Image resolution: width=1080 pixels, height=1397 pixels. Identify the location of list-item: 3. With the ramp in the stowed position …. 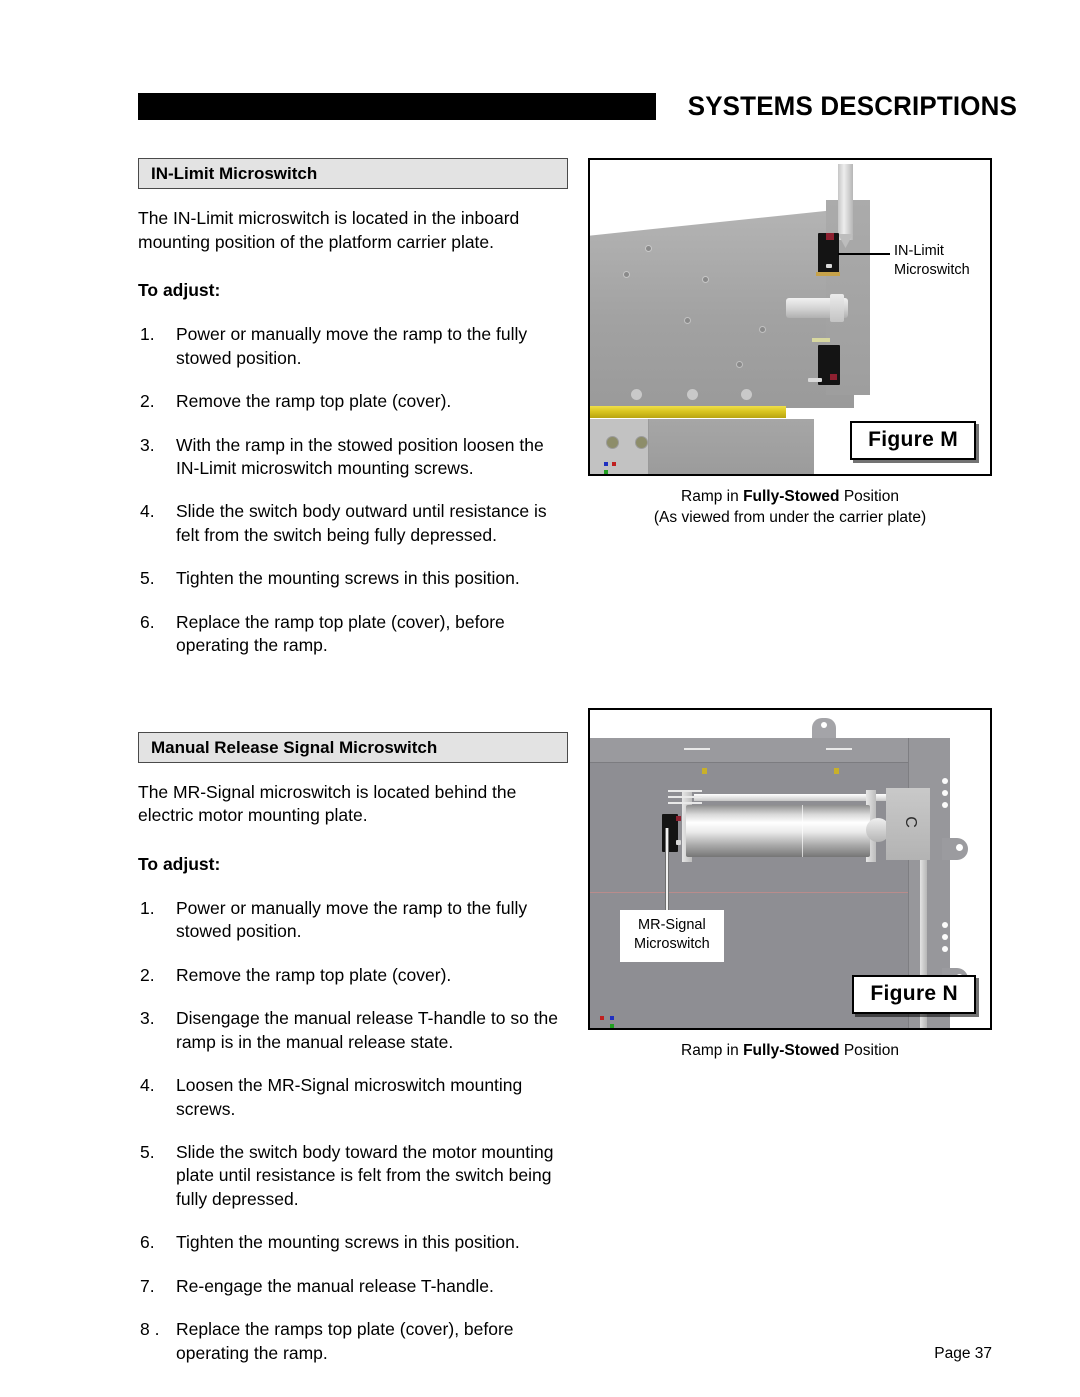
(353, 457).